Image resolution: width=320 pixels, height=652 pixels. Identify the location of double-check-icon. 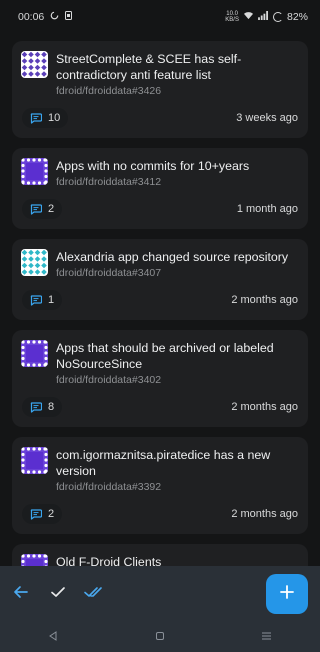
(94, 594).